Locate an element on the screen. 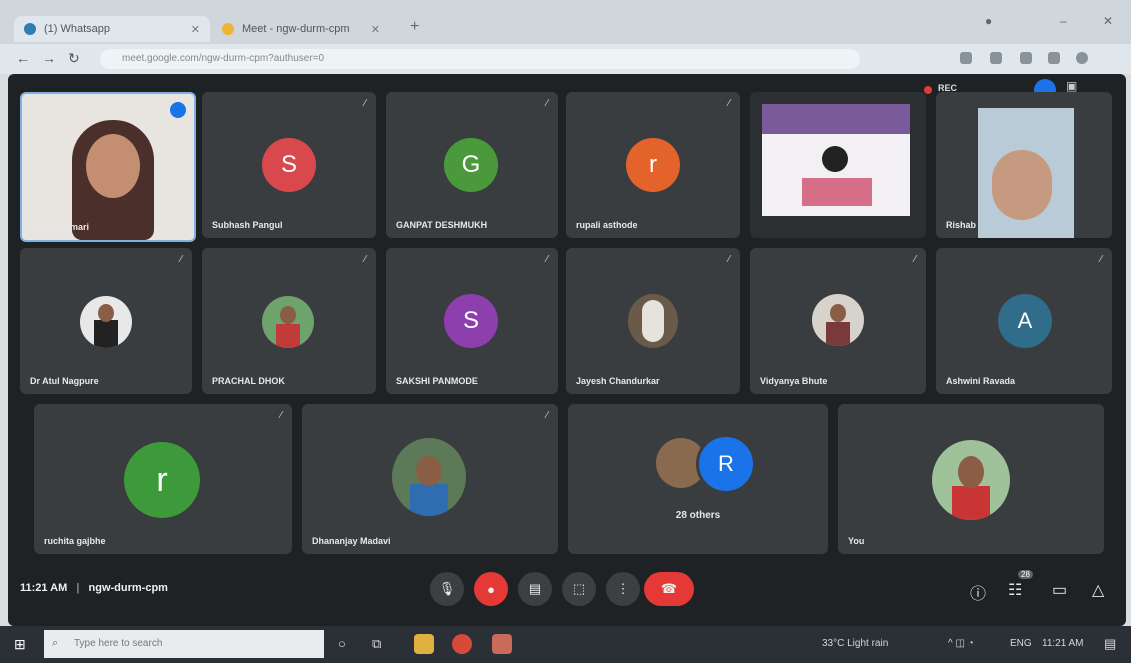  leave-call-button: ☎ is located at coordinates (669, 589).